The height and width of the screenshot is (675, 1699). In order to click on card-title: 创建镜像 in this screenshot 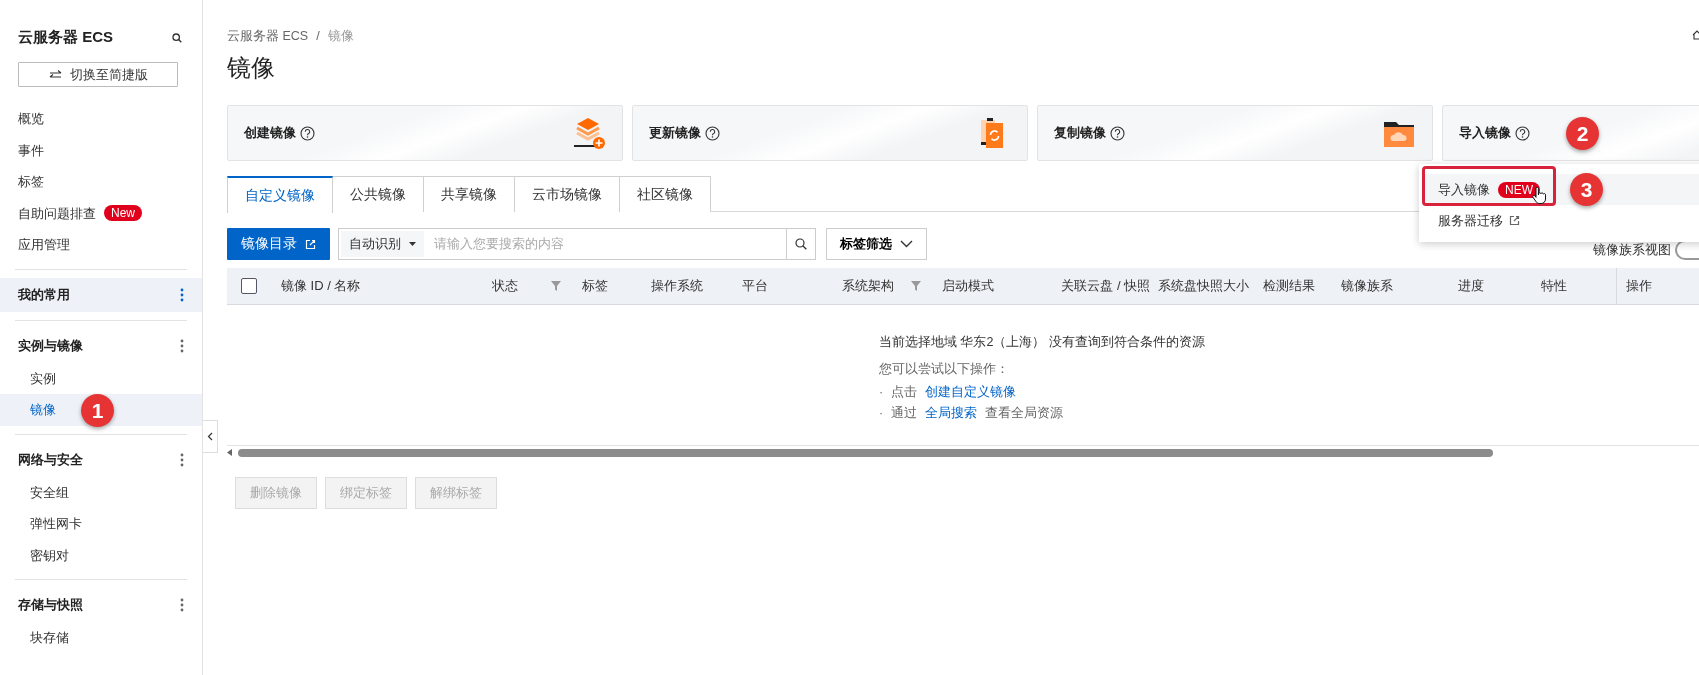, I will do `click(270, 133)`.